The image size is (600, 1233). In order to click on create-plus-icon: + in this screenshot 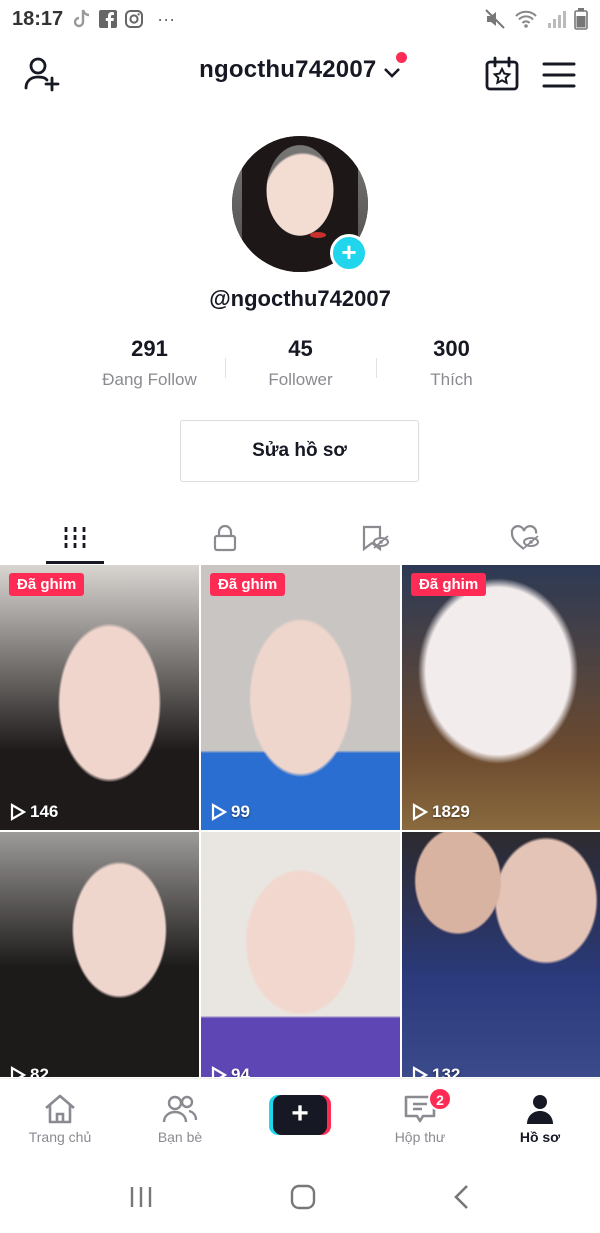, I will do `click(300, 1115)`.